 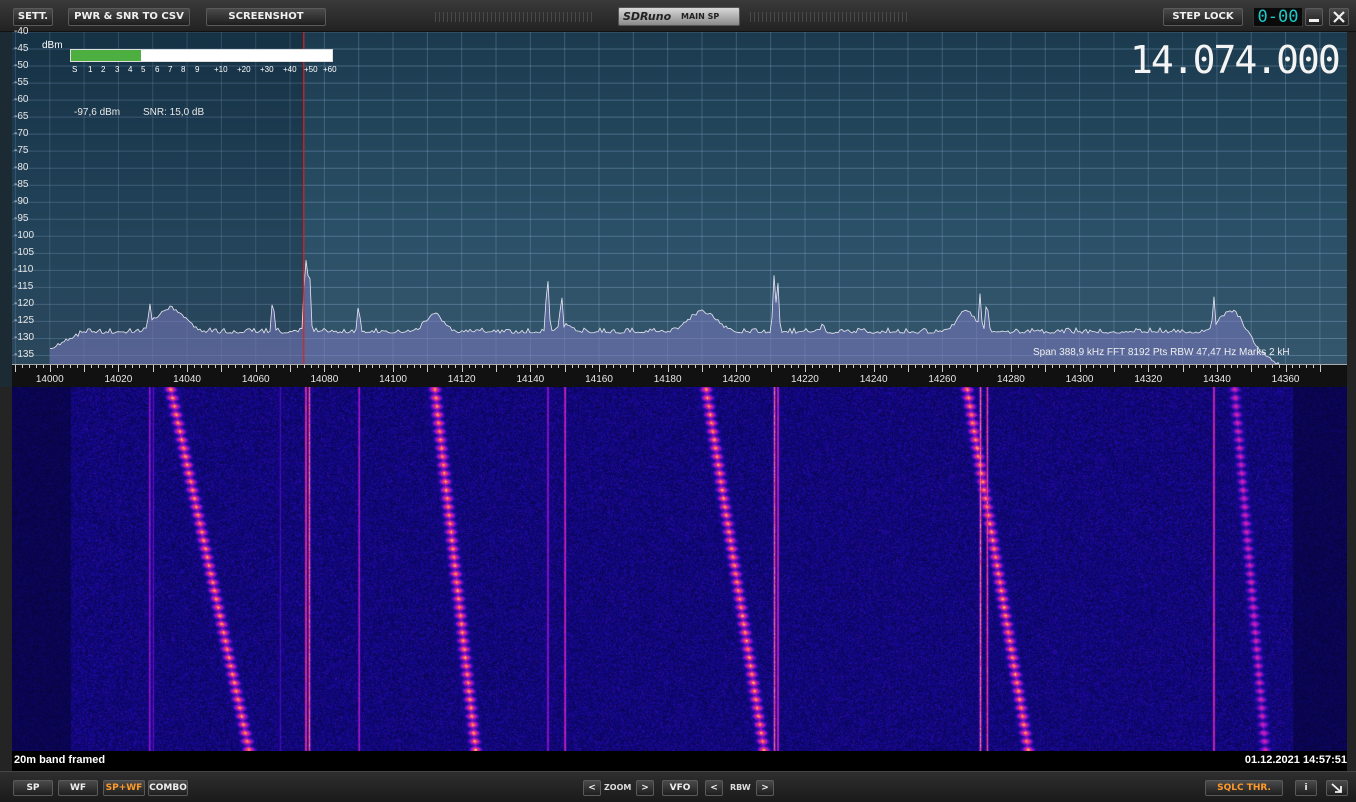 I want to click on rbw-decrease-button: <, so click(x=714, y=788).